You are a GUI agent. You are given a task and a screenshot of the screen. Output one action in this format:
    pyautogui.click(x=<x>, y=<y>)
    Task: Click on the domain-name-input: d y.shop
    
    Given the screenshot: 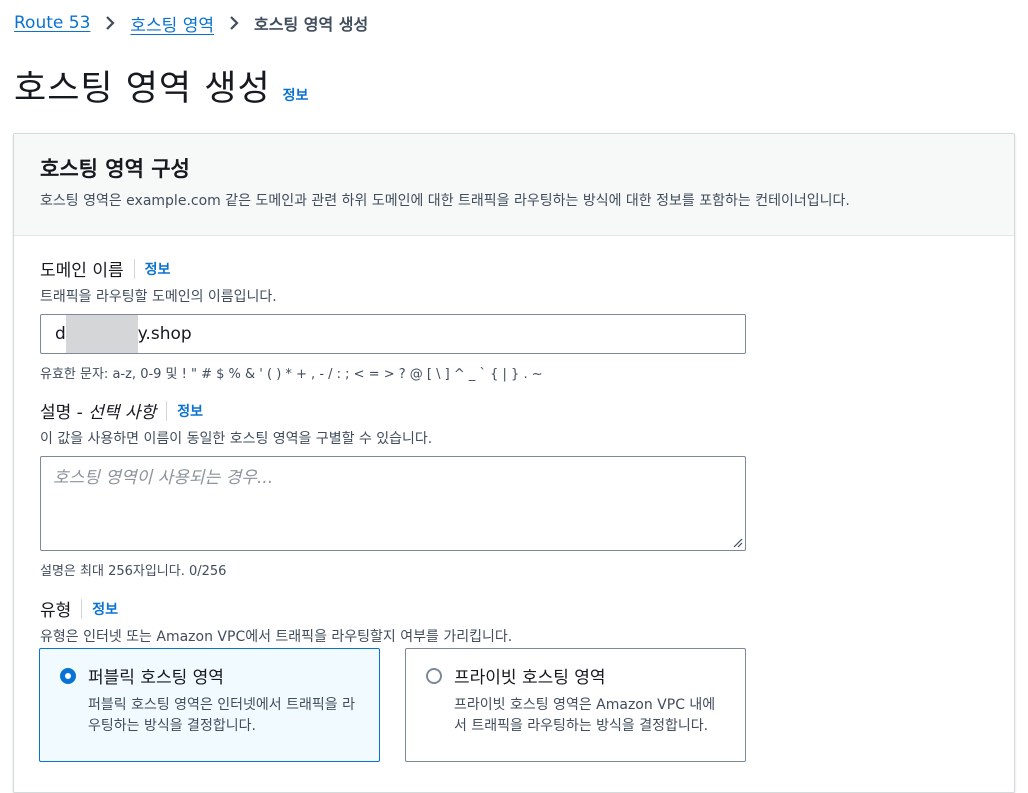 What is the action you would take?
    pyautogui.click(x=393, y=334)
    